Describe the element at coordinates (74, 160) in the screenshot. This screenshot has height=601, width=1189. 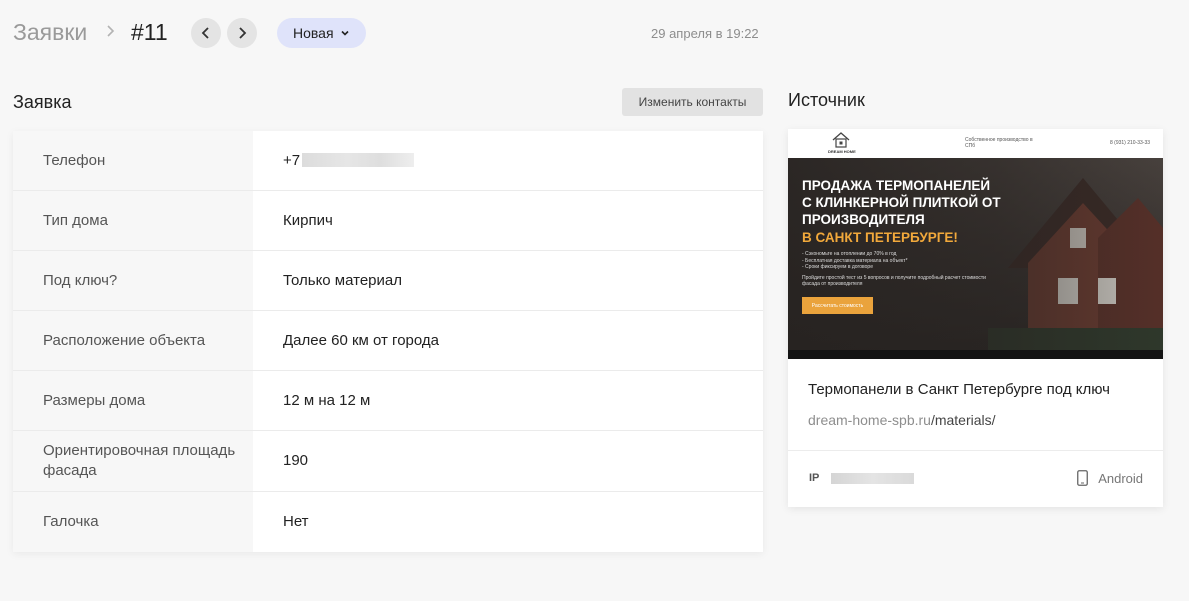
I see `row-label: Телефон` at that location.